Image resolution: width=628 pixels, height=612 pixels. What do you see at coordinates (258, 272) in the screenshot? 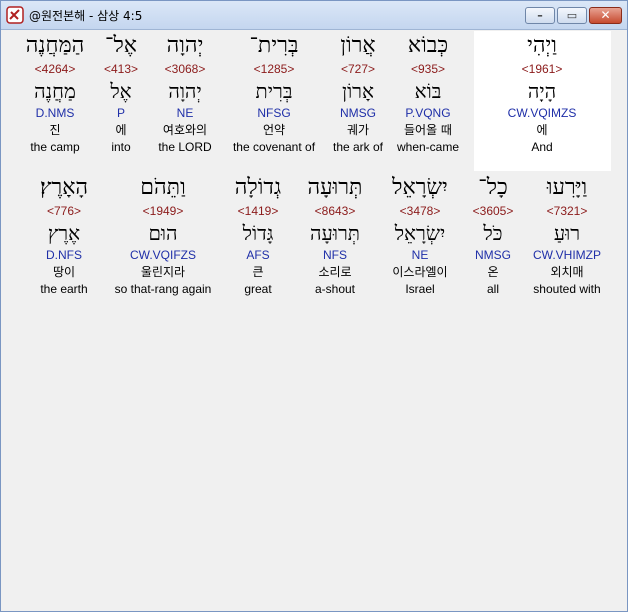
I see `korean-gloss: 큰` at bounding box center [258, 272].